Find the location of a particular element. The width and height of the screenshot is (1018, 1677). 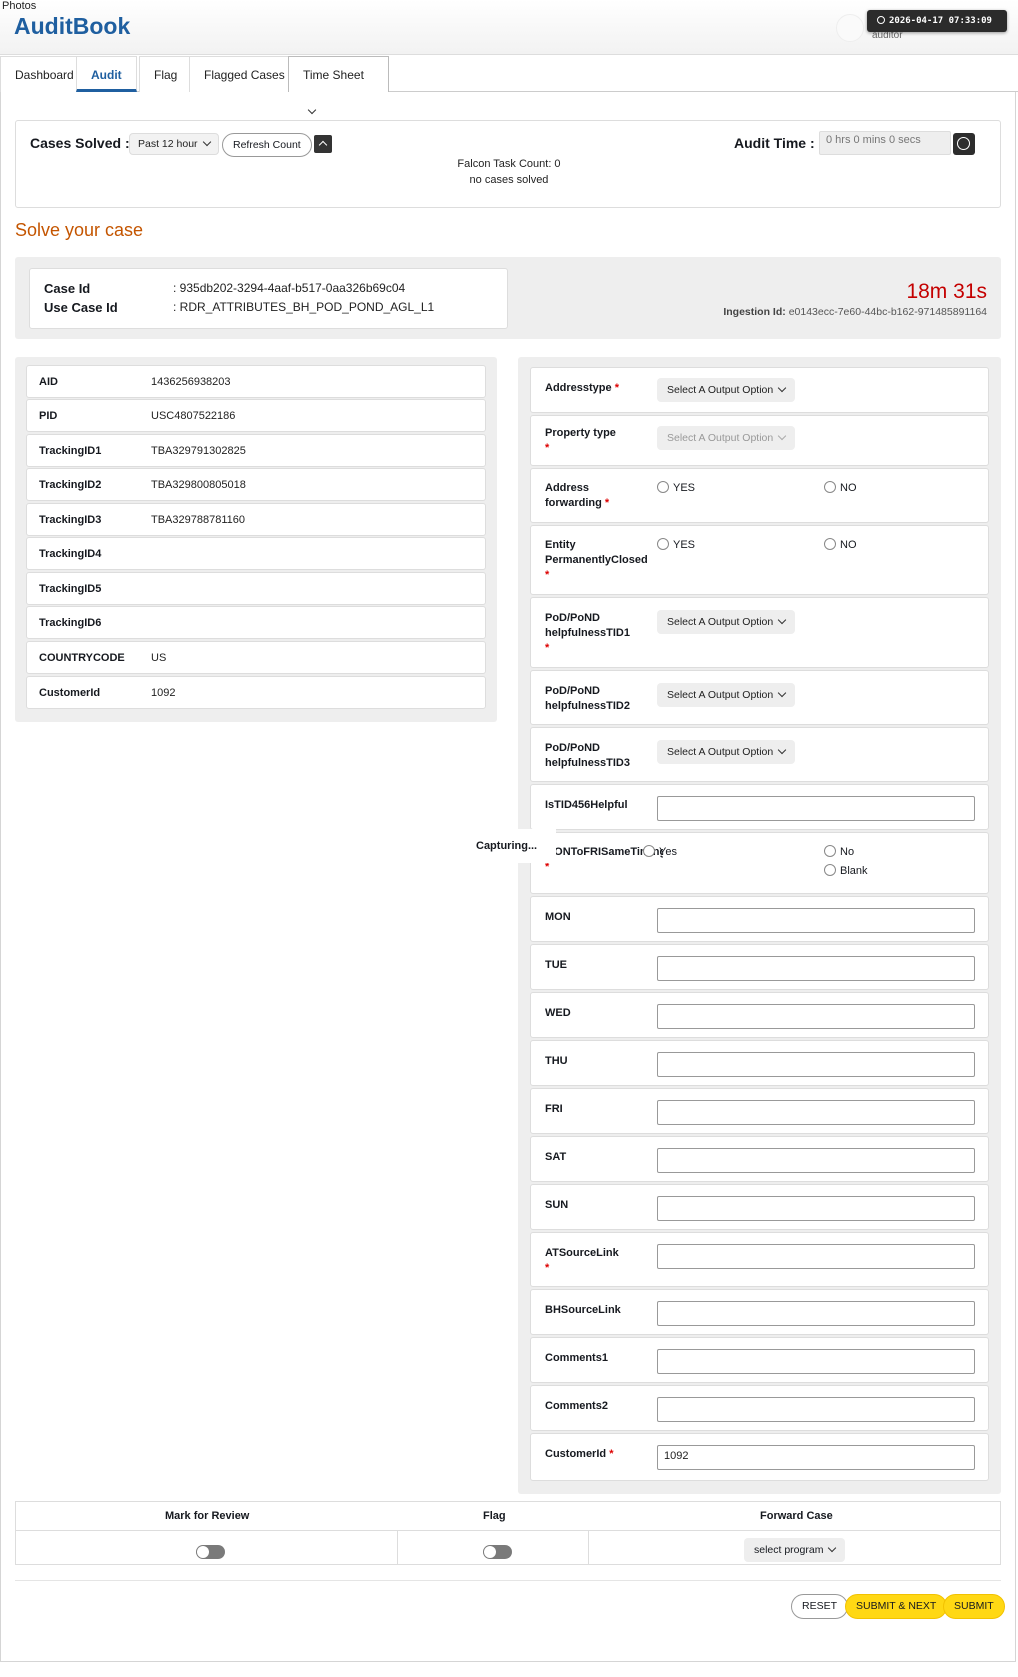

mark-review-toggle is located at coordinates (210, 1552).